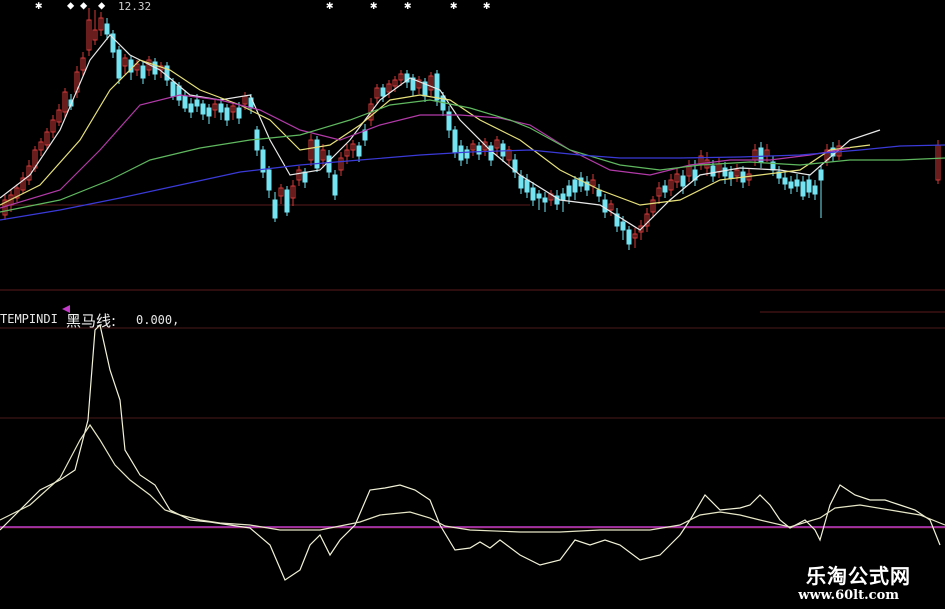  What do you see at coordinates (848, 595) in the screenshot?
I see `watermark-url: www.60lt.com` at bounding box center [848, 595].